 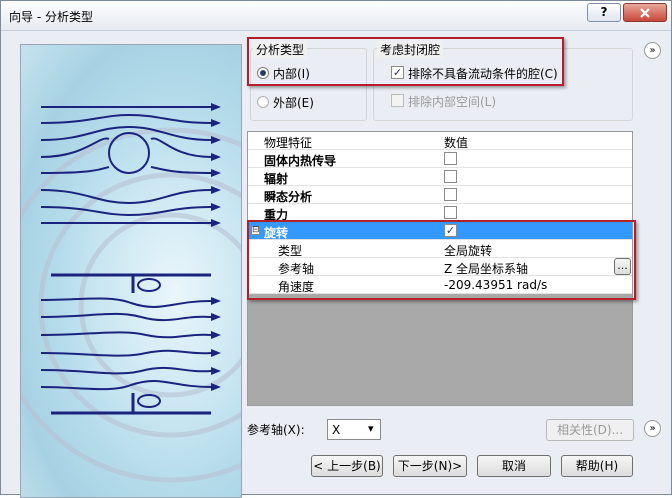 What do you see at coordinates (440, 141) in the screenshot?
I see `grid-header: 物理特征 数值` at bounding box center [440, 141].